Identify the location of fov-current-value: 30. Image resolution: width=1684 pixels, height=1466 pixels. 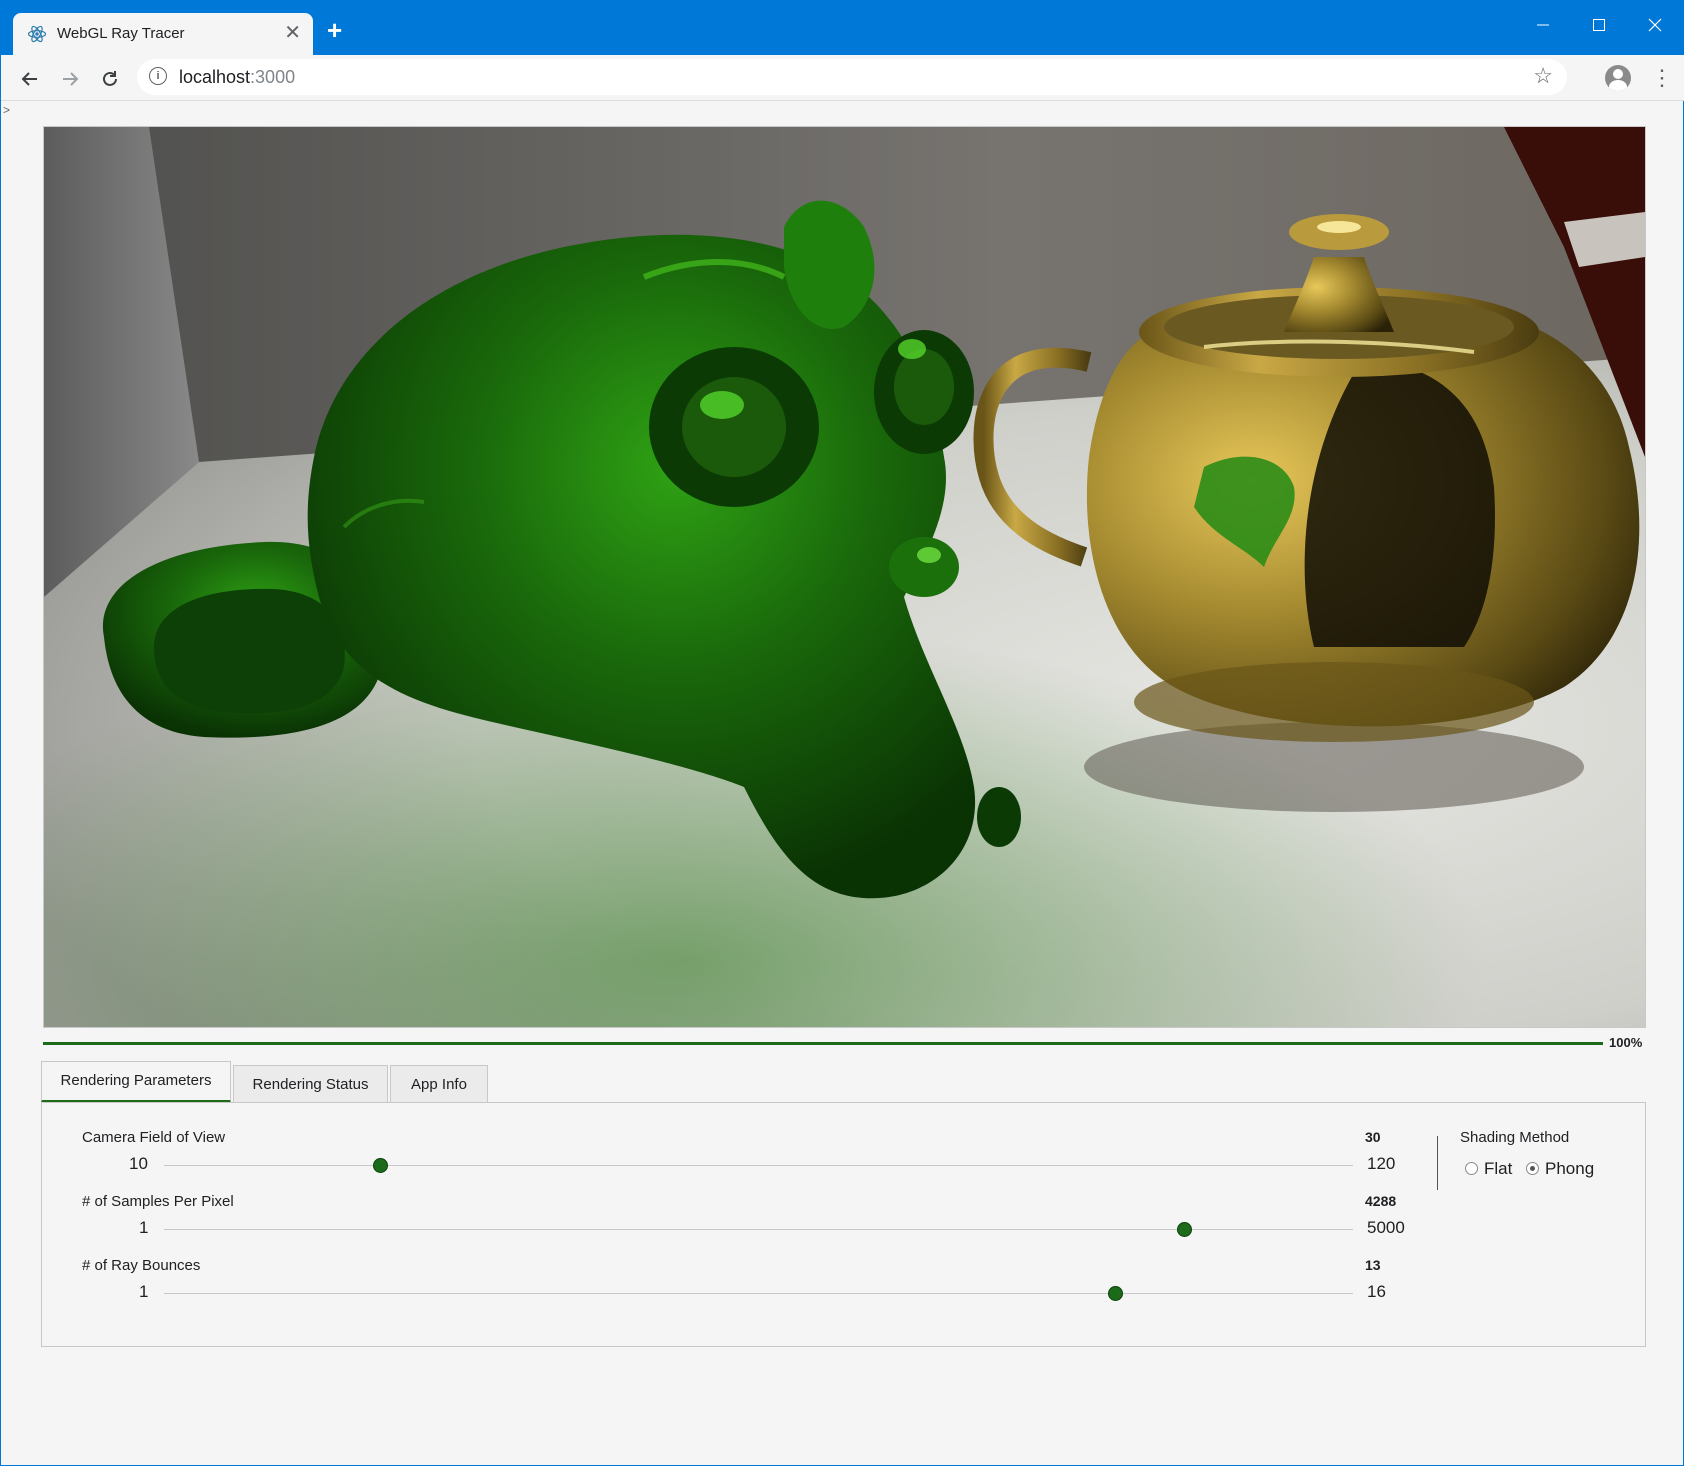
(1373, 1137).